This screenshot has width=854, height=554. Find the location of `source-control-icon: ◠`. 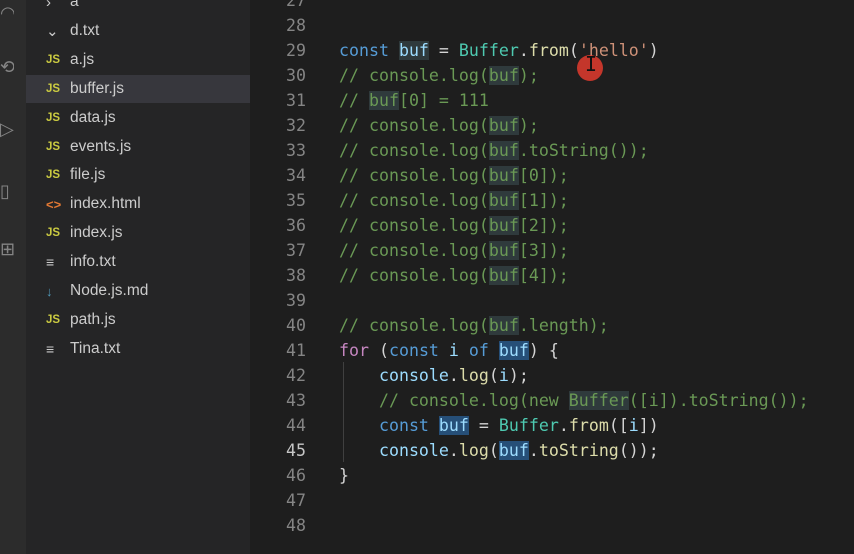

source-control-icon: ◠ is located at coordinates (7, 14).